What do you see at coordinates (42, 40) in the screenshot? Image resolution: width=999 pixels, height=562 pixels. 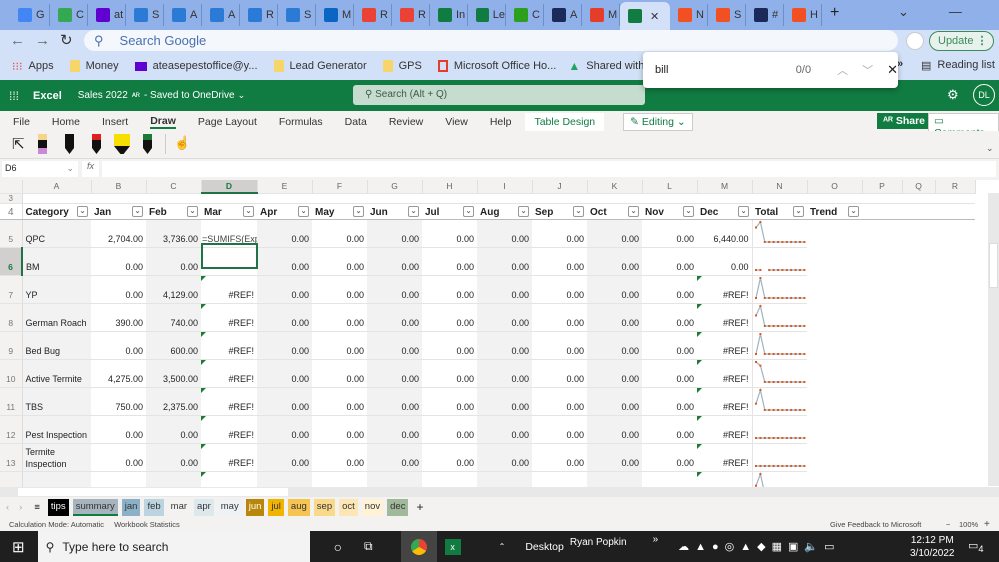 I see `forward-icon: →` at bounding box center [42, 40].